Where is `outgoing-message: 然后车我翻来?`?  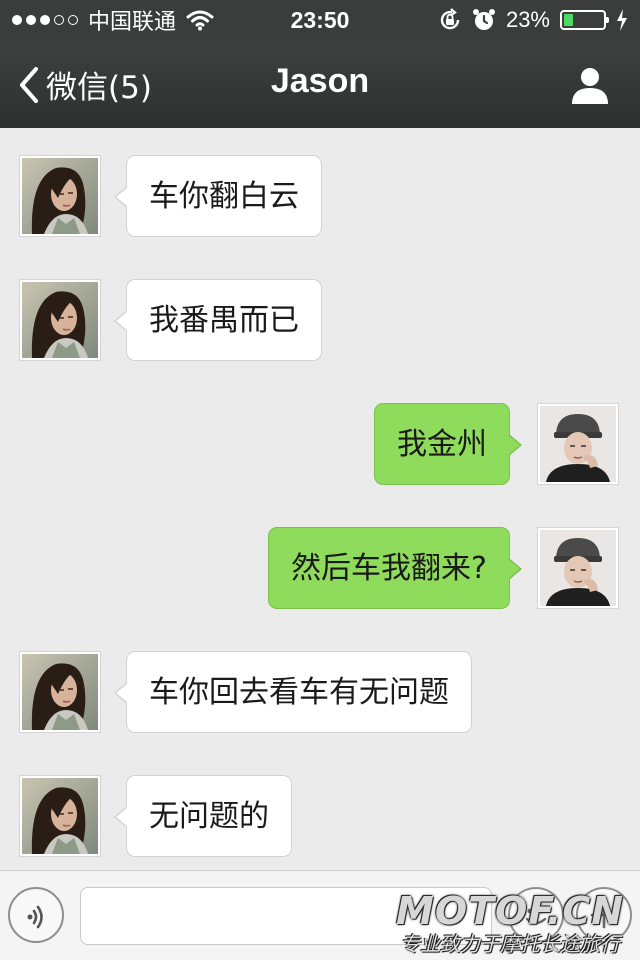
outgoing-message: 然后车我翻来? is located at coordinates (320, 569).